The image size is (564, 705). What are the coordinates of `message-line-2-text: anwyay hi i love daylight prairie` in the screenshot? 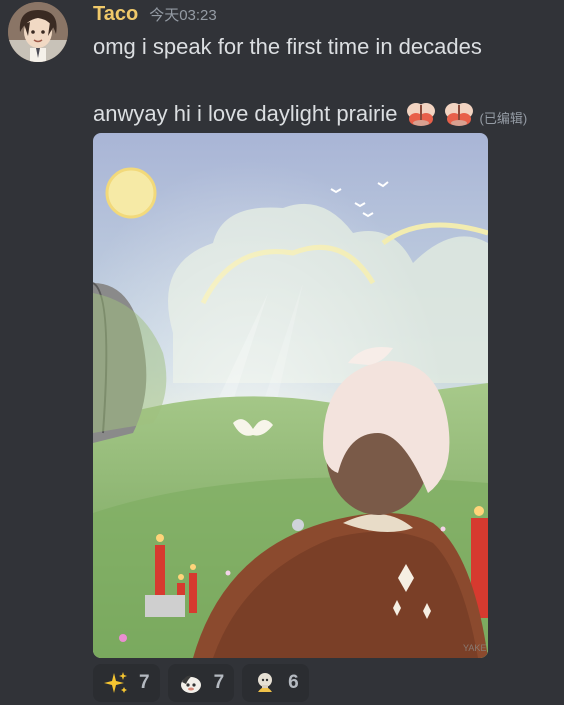 It's located at (245, 113).